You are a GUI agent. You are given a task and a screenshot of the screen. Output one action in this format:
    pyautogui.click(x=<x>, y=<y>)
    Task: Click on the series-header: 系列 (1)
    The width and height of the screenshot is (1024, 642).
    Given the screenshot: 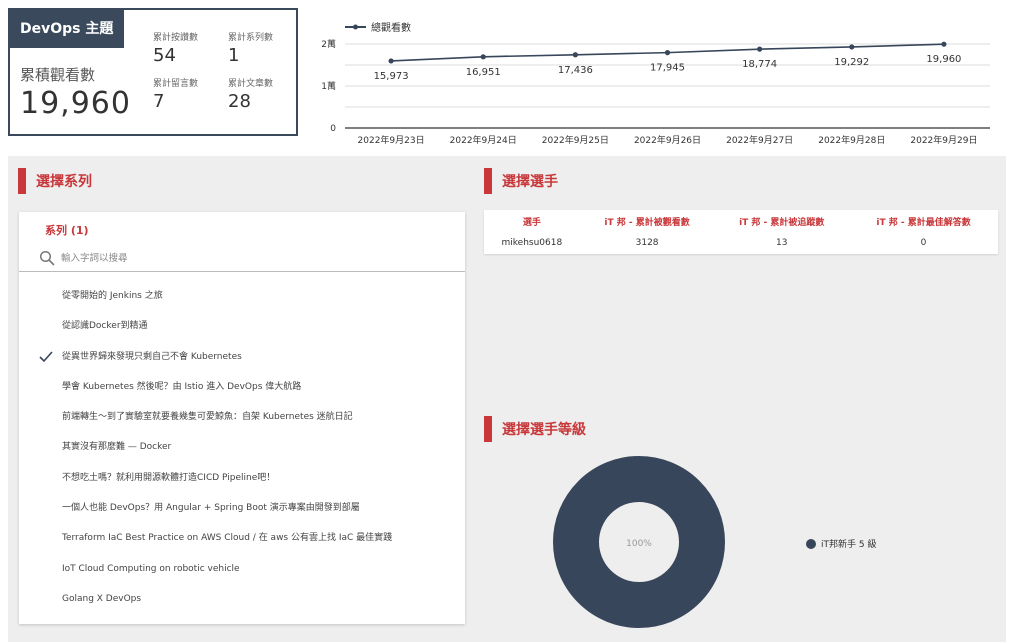 What is the action you would take?
    pyautogui.click(x=67, y=230)
    